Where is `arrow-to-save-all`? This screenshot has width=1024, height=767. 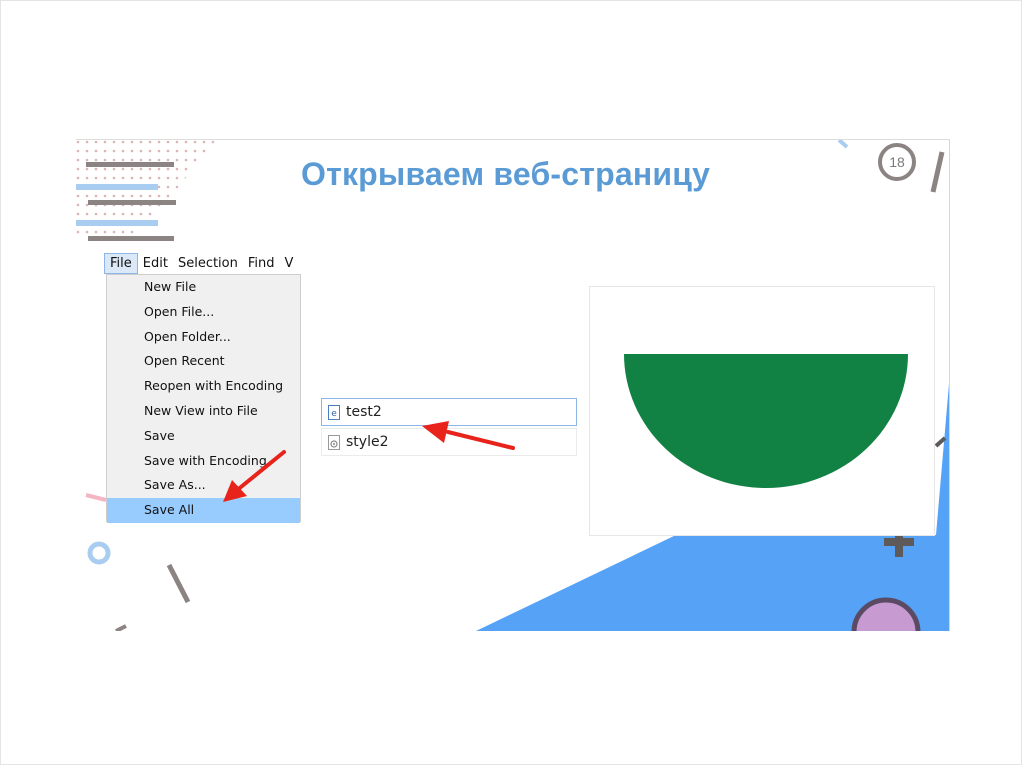
arrow-to-save-all is located at coordinates (254, 476).